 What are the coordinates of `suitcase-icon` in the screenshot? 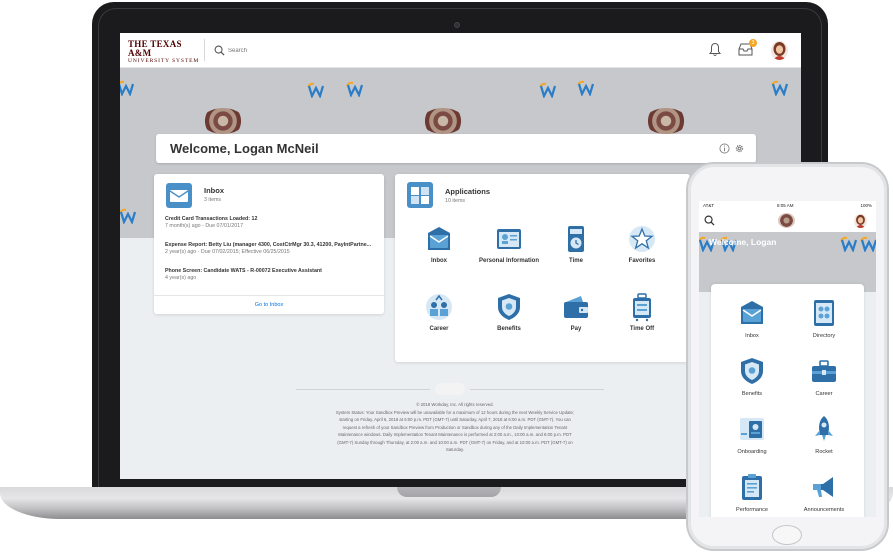 It's located at (642, 307).